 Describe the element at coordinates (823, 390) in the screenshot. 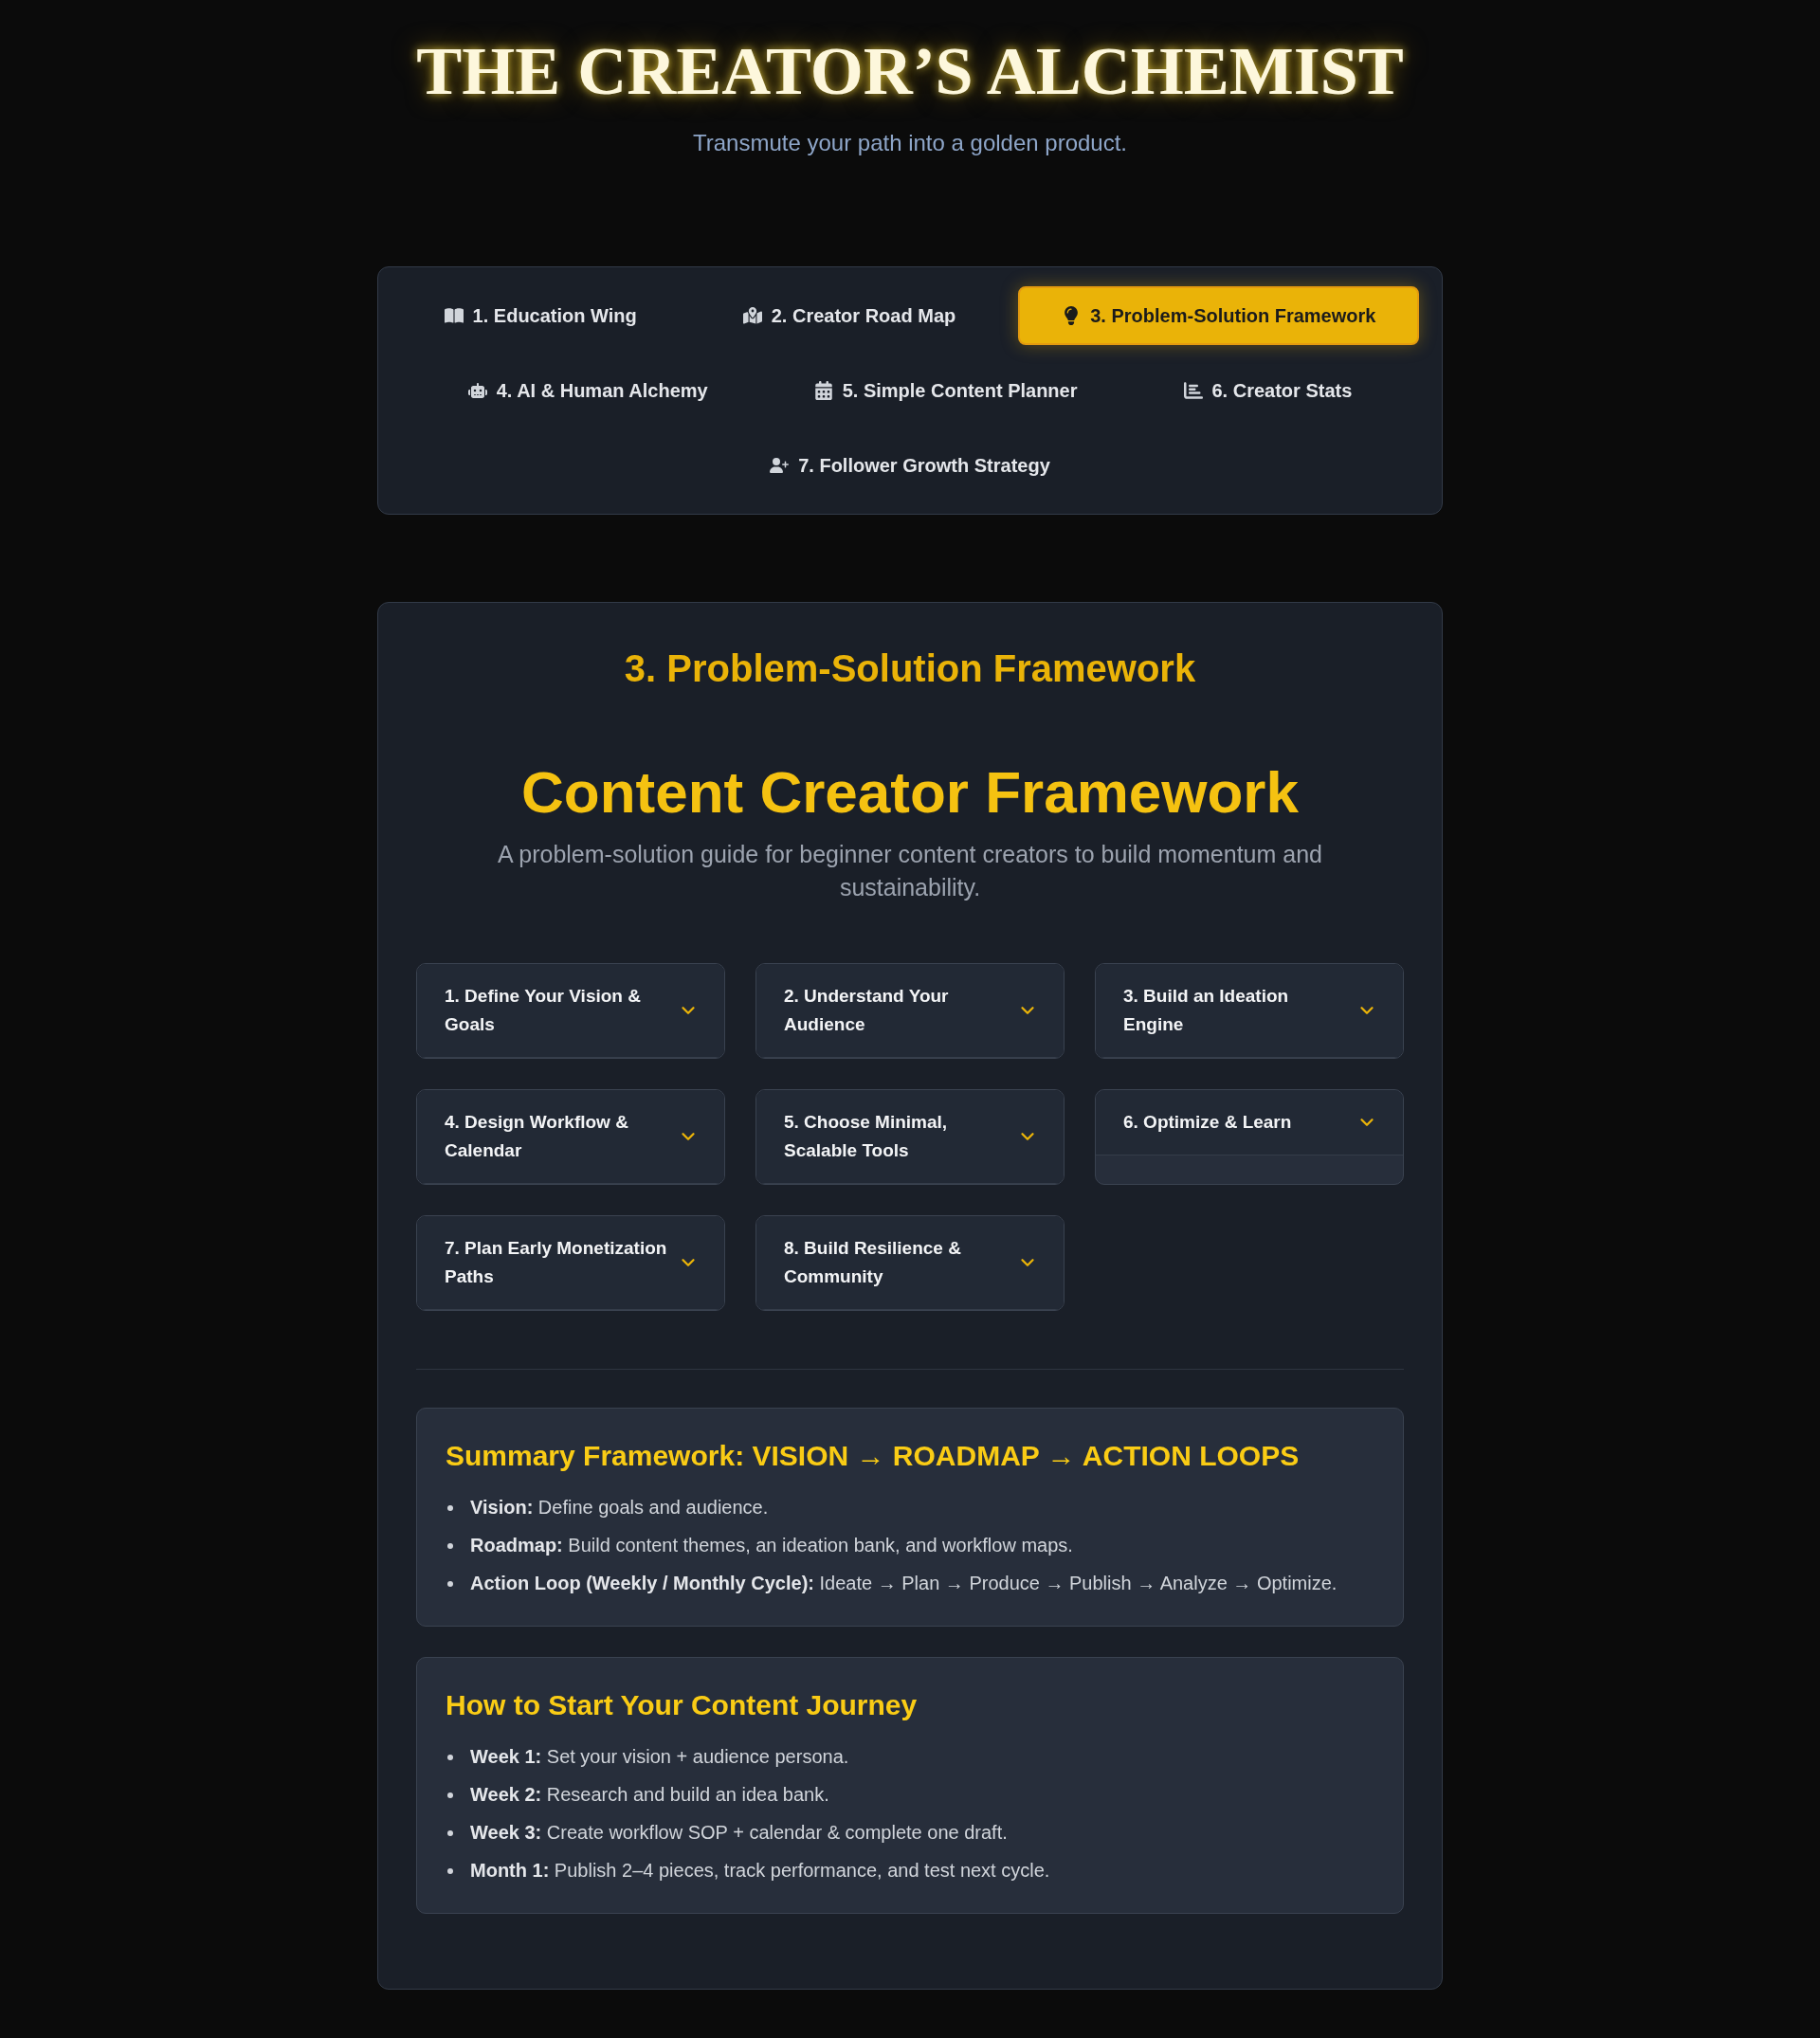

I see `calendar-icon` at that location.